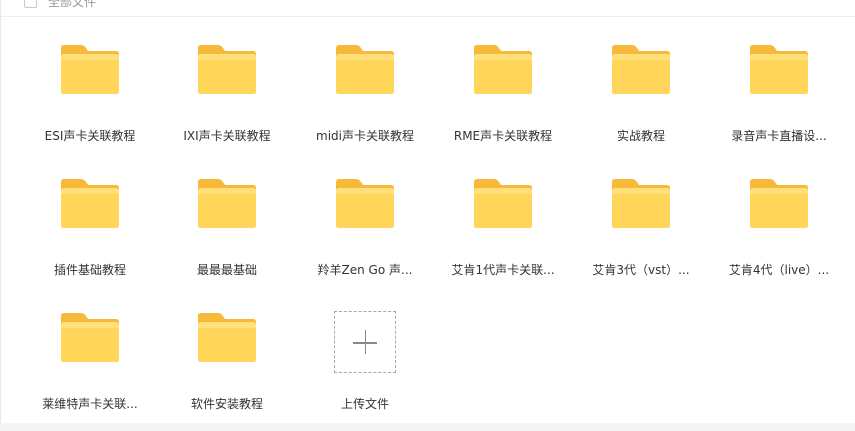 This screenshot has width=855, height=431. What do you see at coordinates (90, 136) in the screenshot?
I see `folder-name: ESI声卡关联教程` at bounding box center [90, 136].